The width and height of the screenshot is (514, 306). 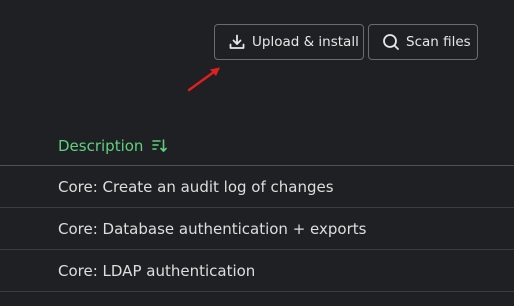 I want to click on row-description: Core: Create an audit log of changes, so click(x=196, y=187).